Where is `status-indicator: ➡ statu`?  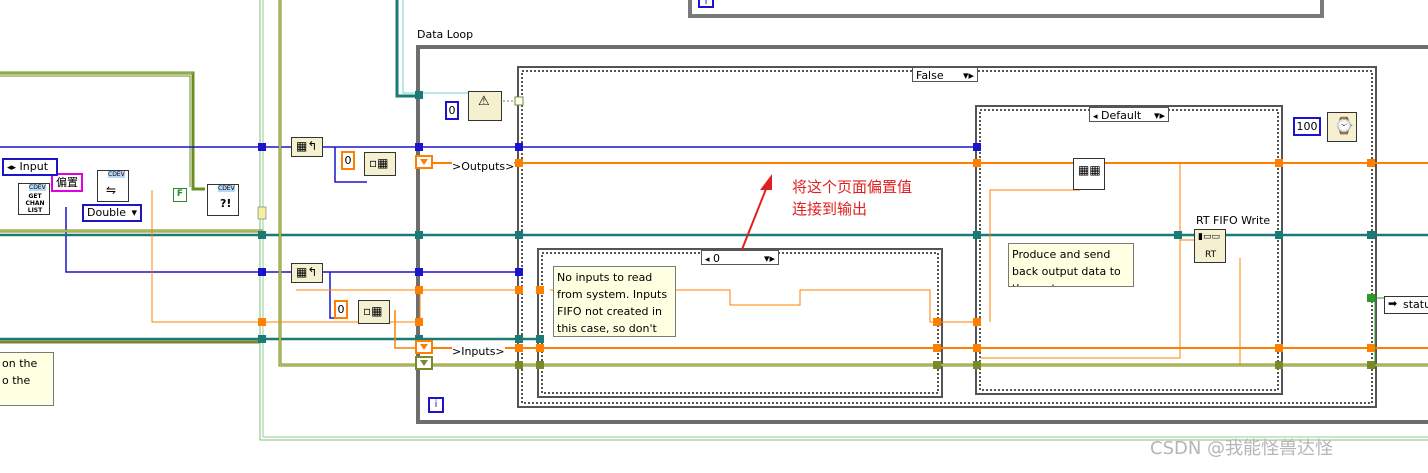 status-indicator: ➡ statu is located at coordinates (1406, 305).